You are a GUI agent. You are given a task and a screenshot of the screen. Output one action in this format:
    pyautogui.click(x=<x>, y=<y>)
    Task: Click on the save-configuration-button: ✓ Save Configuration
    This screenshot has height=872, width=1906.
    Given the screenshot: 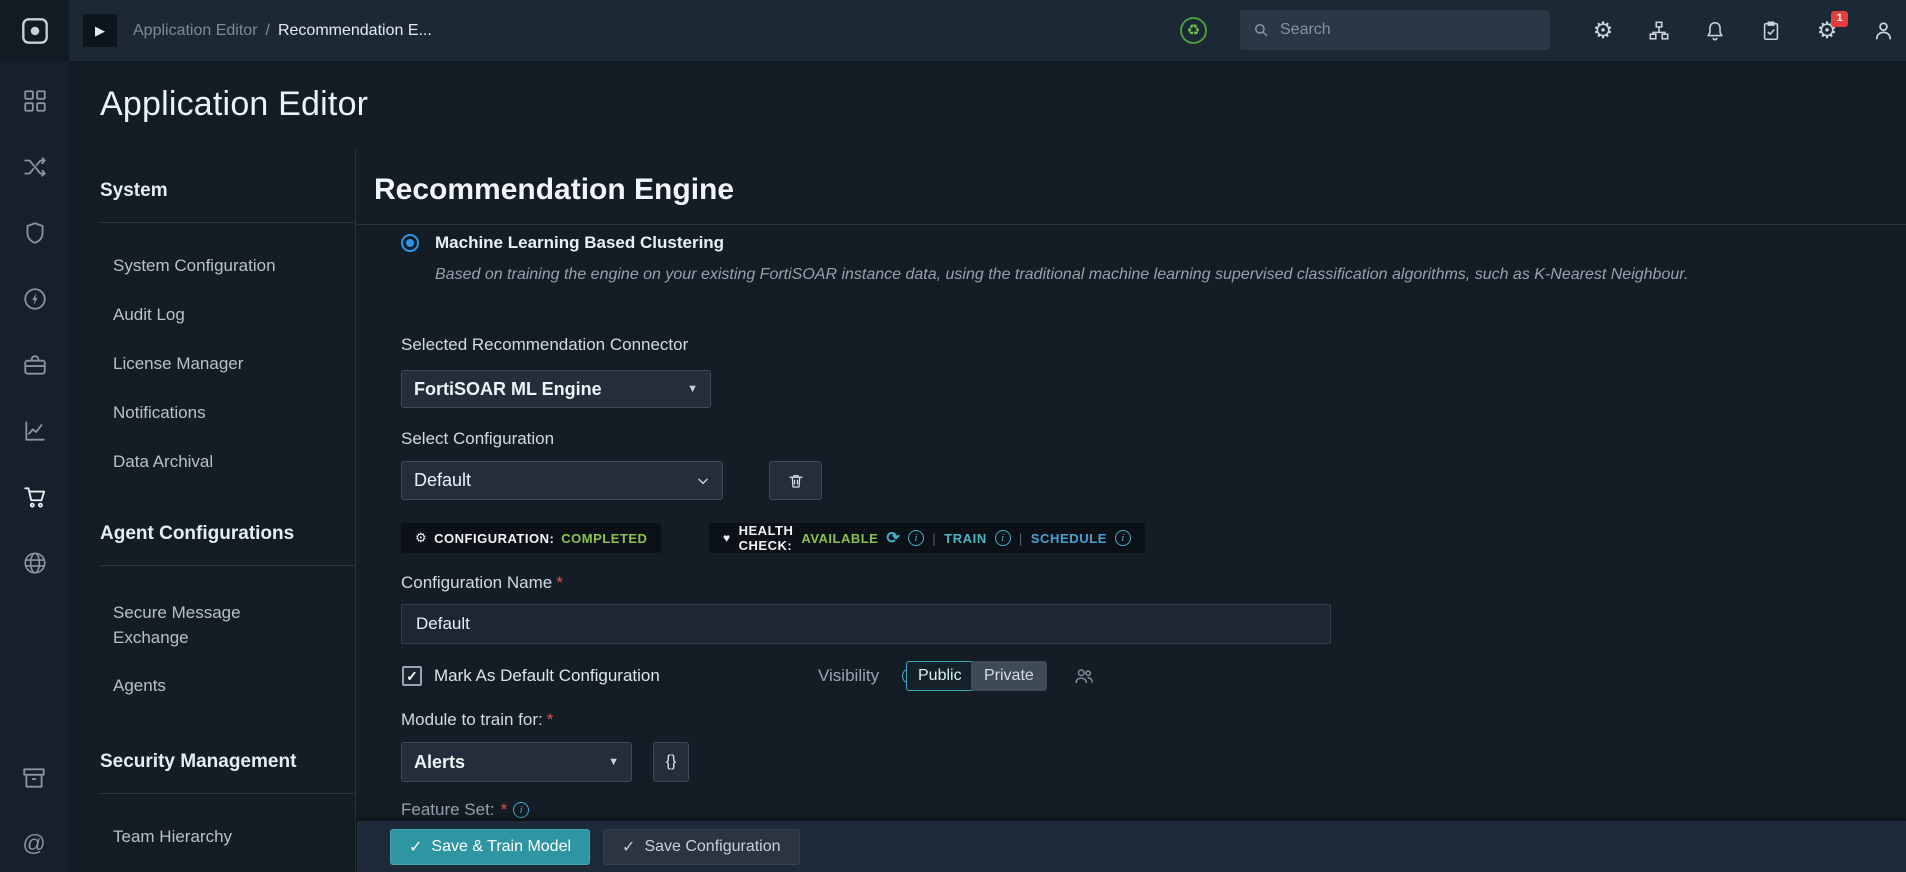 What is the action you would take?
    pyautogui.click(x=701, y=846)
    